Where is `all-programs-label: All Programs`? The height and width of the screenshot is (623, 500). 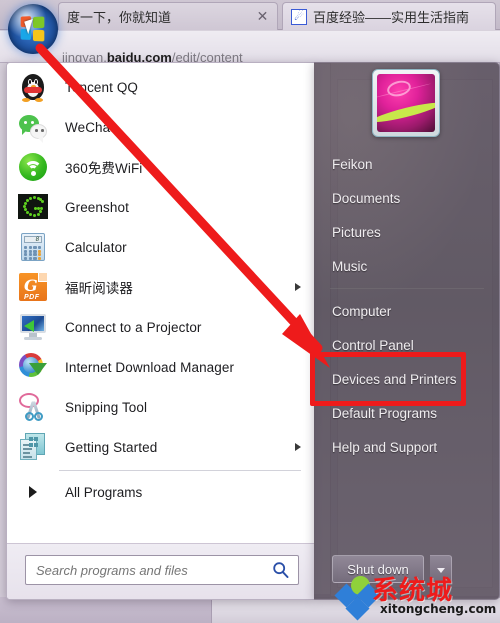 all-programs-label: All Programs is located at coordinates (104, 492).